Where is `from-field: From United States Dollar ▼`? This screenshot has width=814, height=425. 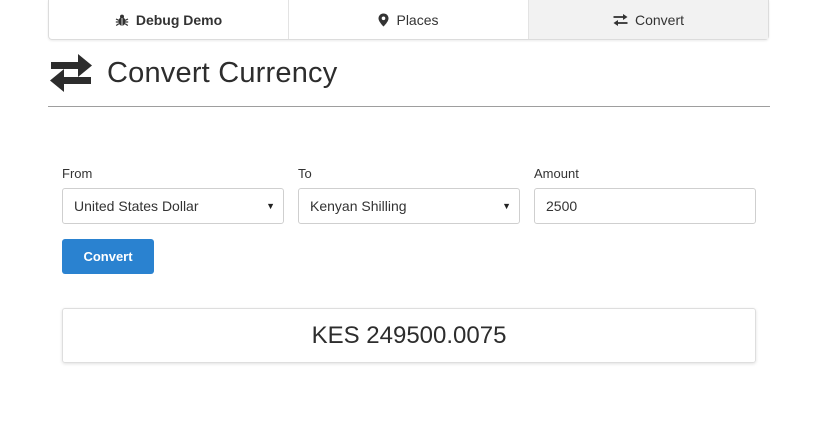
from-field: From United States Dollar ▼ is located at coordinates (173, 195).